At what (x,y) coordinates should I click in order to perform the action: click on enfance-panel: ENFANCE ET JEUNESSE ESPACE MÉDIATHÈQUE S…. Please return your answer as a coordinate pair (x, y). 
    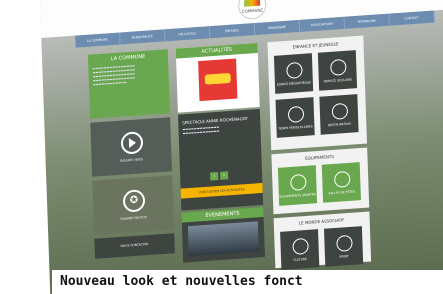
    Looking at the image, I should click on (317, 93).